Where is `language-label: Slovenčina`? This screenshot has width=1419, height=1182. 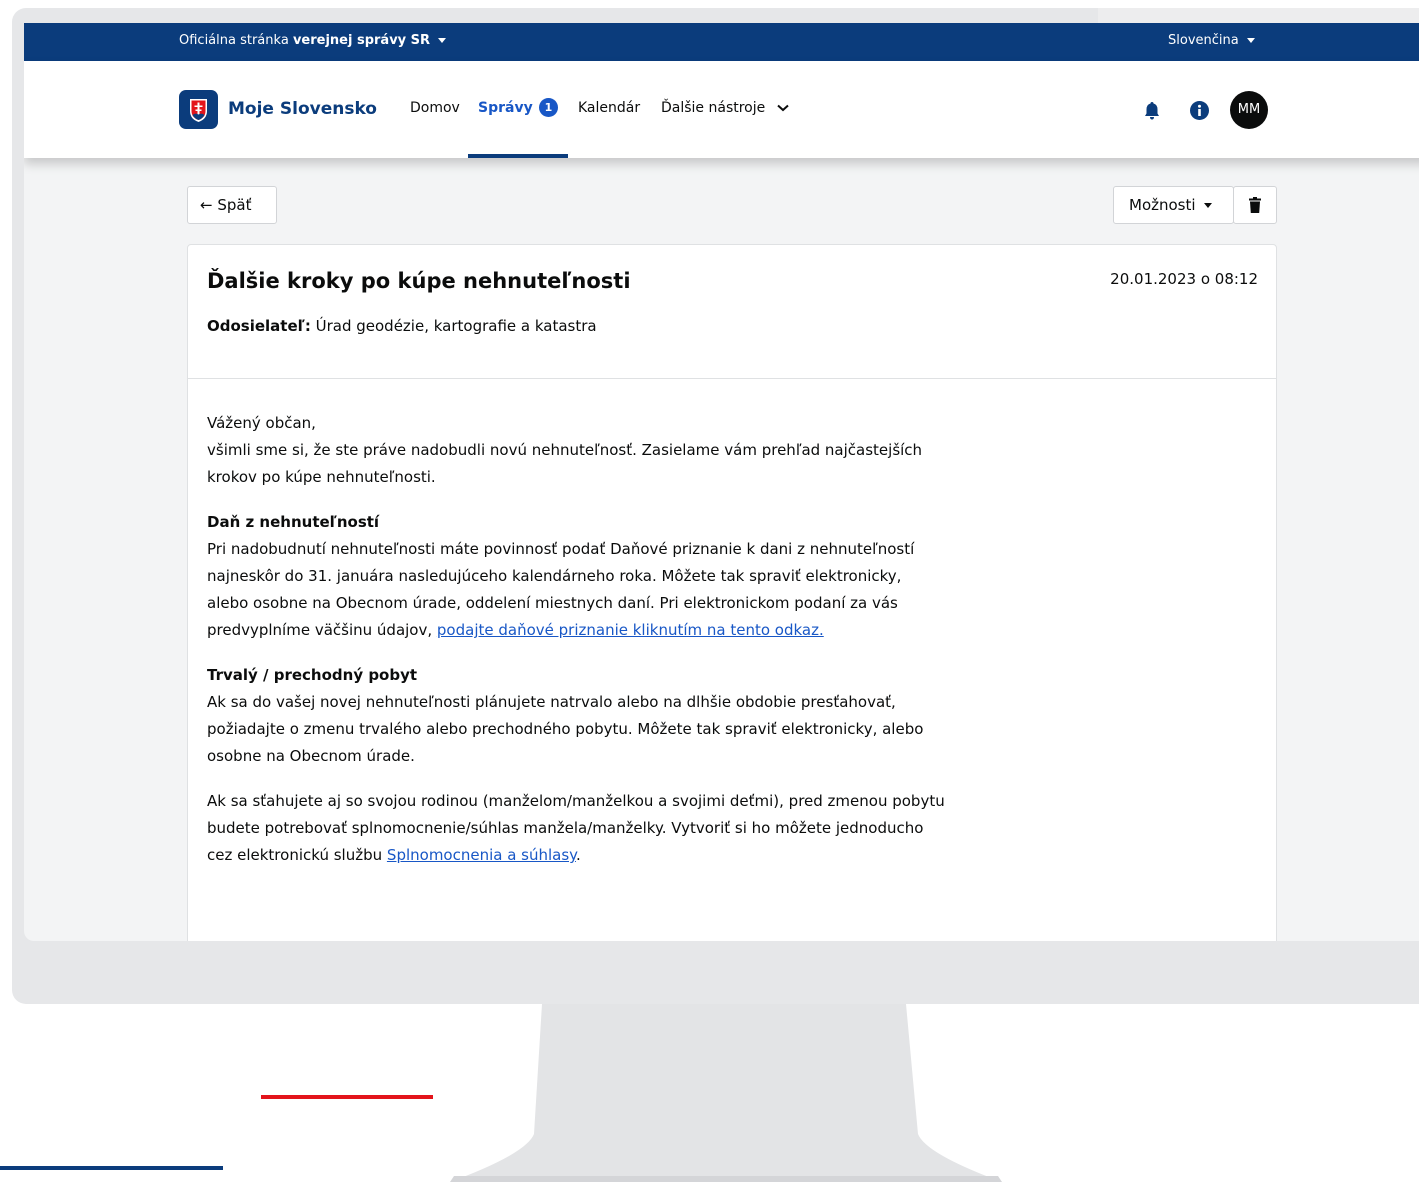
language-label: Slovenčina is located at coordinates (1203, 40).